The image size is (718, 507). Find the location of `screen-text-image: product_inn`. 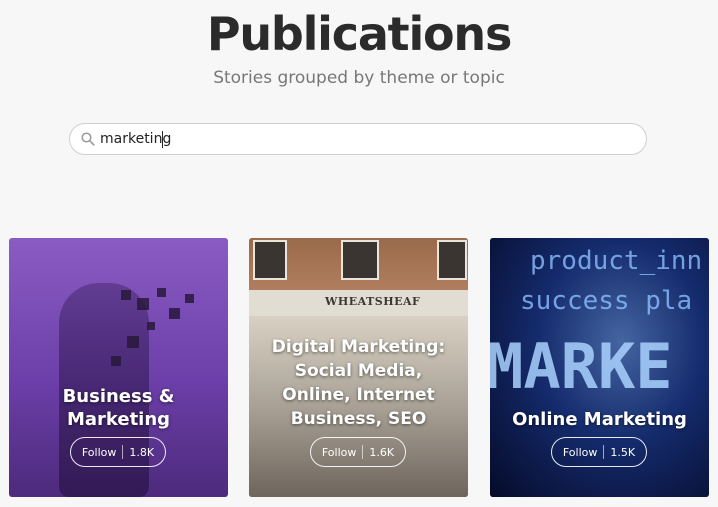

screen-text-image: product_inn is located at coordinates (616, 261).